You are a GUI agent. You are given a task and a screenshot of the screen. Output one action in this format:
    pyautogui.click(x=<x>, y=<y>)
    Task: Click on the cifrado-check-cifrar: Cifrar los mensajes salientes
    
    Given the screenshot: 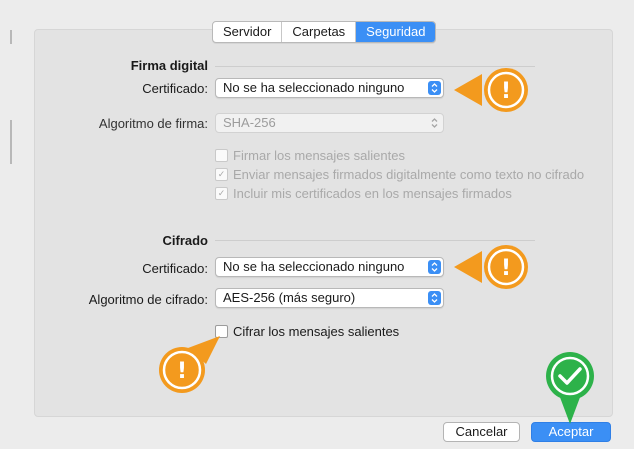 What is the action you would take?
    pyautogui.click(x=307, y=331)
    